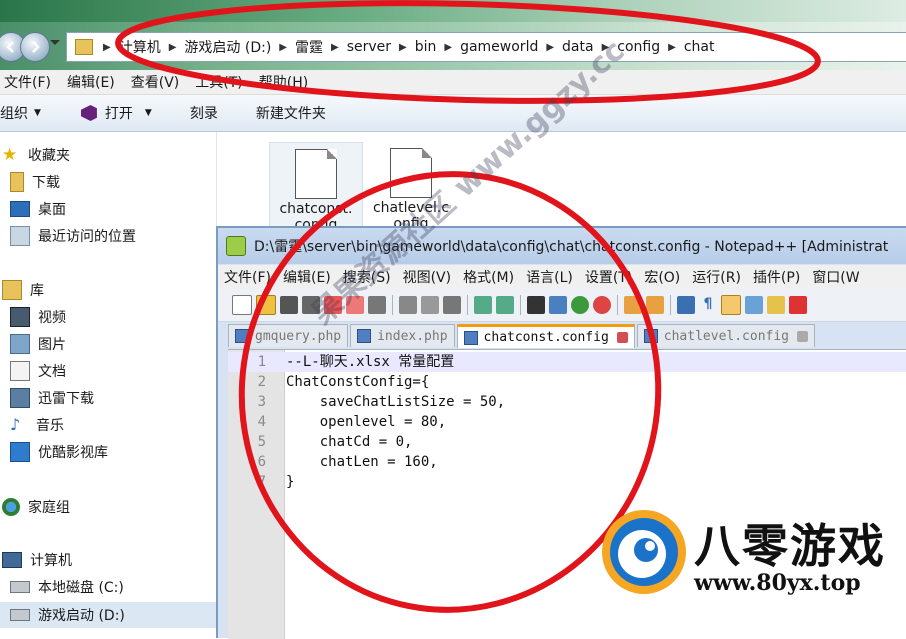 Image resolution: width=906 pixels, height=639 pixels. Describe the element at coordinates (776, 305) in the screenshot. I see `function-list-icon` at that location.